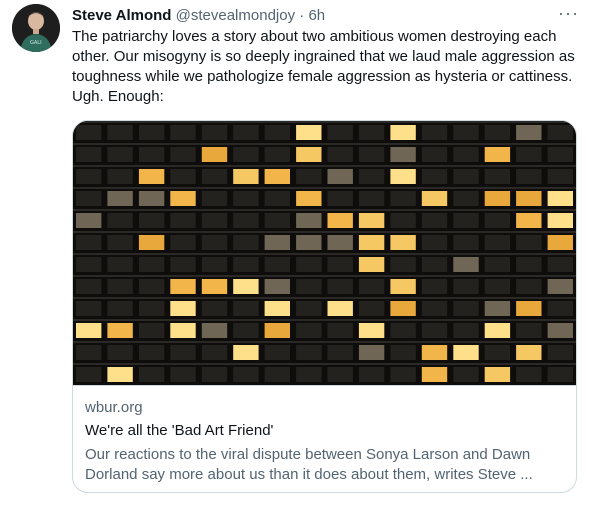 This screenshot has width=593, height=505. What do you see at coordinates (179, 430) in the screenshot?
I see `card-title: We're all the 'Bad Art Friend'` at bounding box center [179, 430].